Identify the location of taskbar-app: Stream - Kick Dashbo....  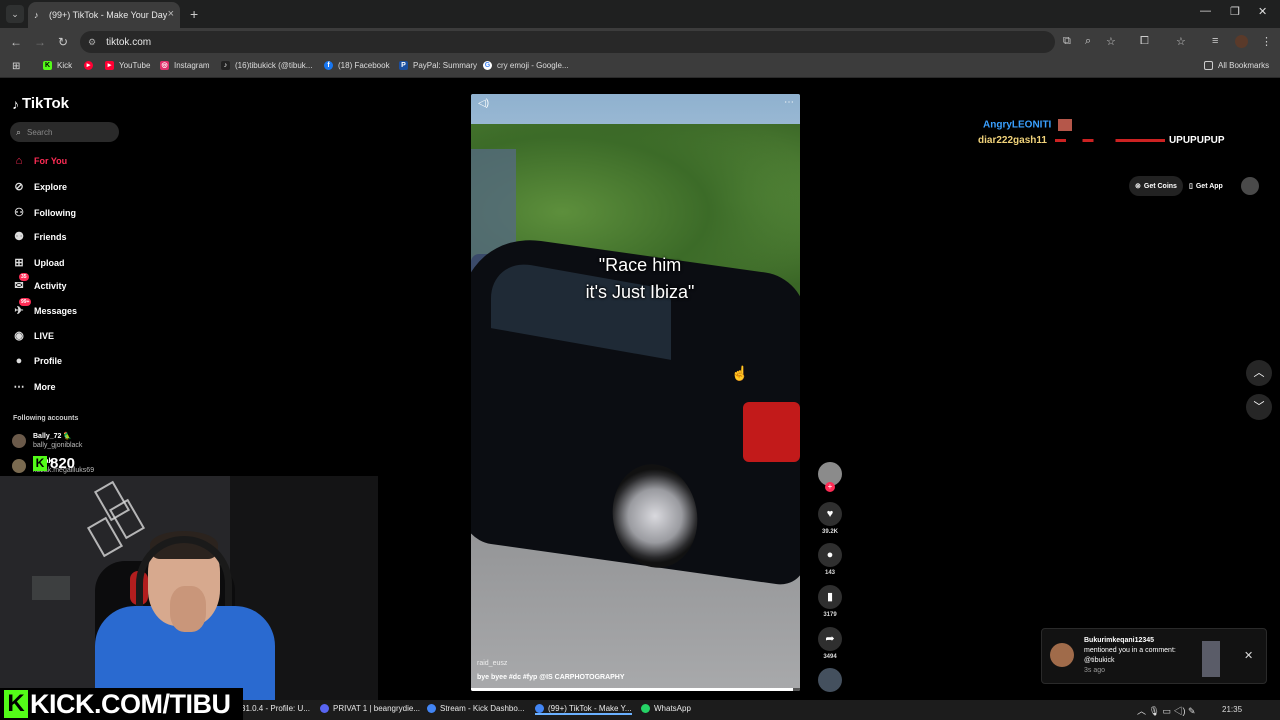
(475, 708).